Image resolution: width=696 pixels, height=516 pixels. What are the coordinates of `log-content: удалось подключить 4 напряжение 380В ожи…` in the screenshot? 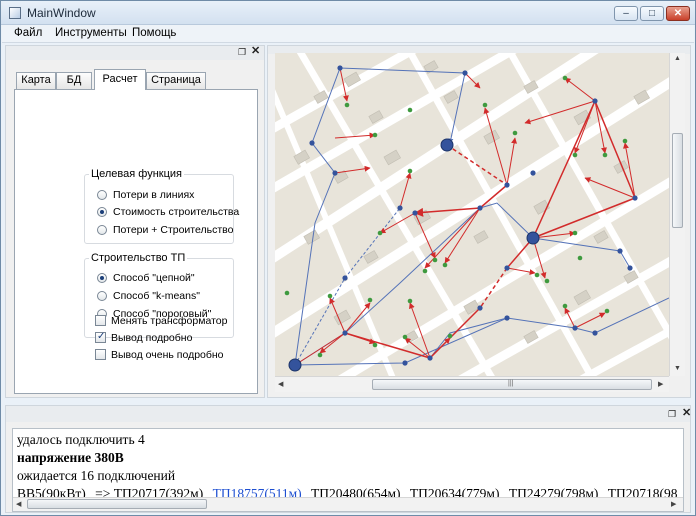 It's located at (350, 467).